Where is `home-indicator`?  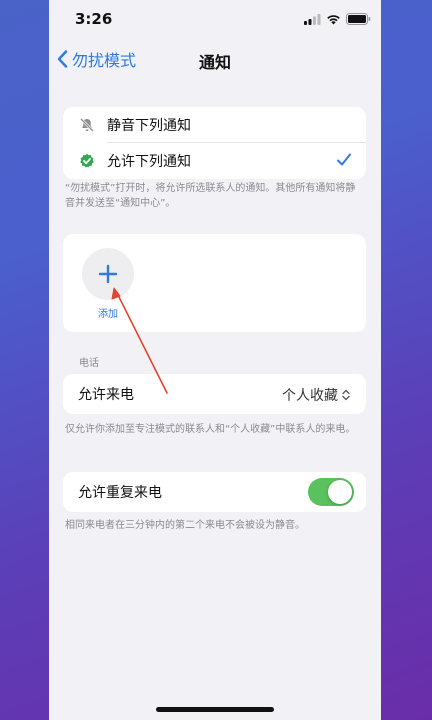
home-indicator is located at coordinates (215, 709).